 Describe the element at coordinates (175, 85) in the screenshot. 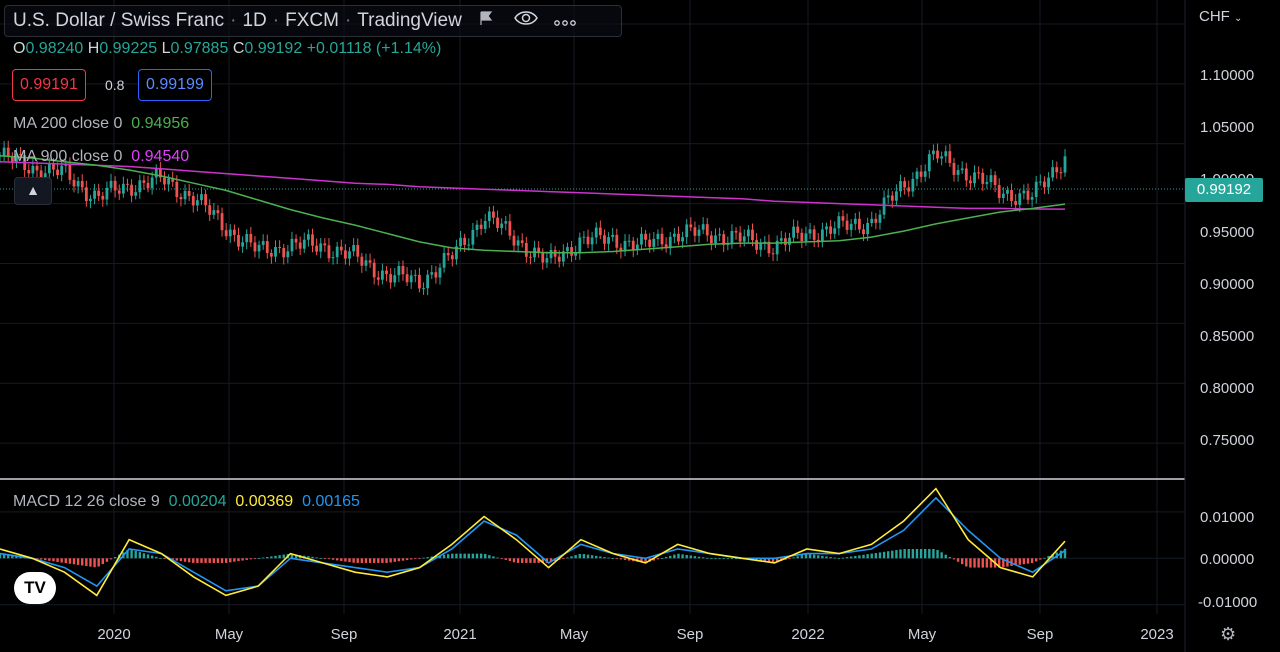

I see `buy-button: 0.99199` at that location.